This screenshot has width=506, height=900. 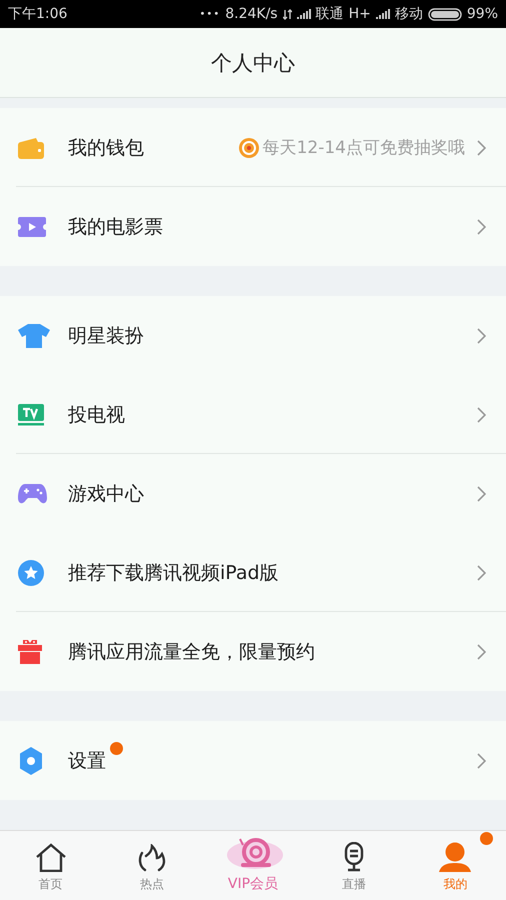 What do you see at coordinates (106, 494) in the screenshot?
I see `row-label: 游戏中心` at bounding box center [106, 494].